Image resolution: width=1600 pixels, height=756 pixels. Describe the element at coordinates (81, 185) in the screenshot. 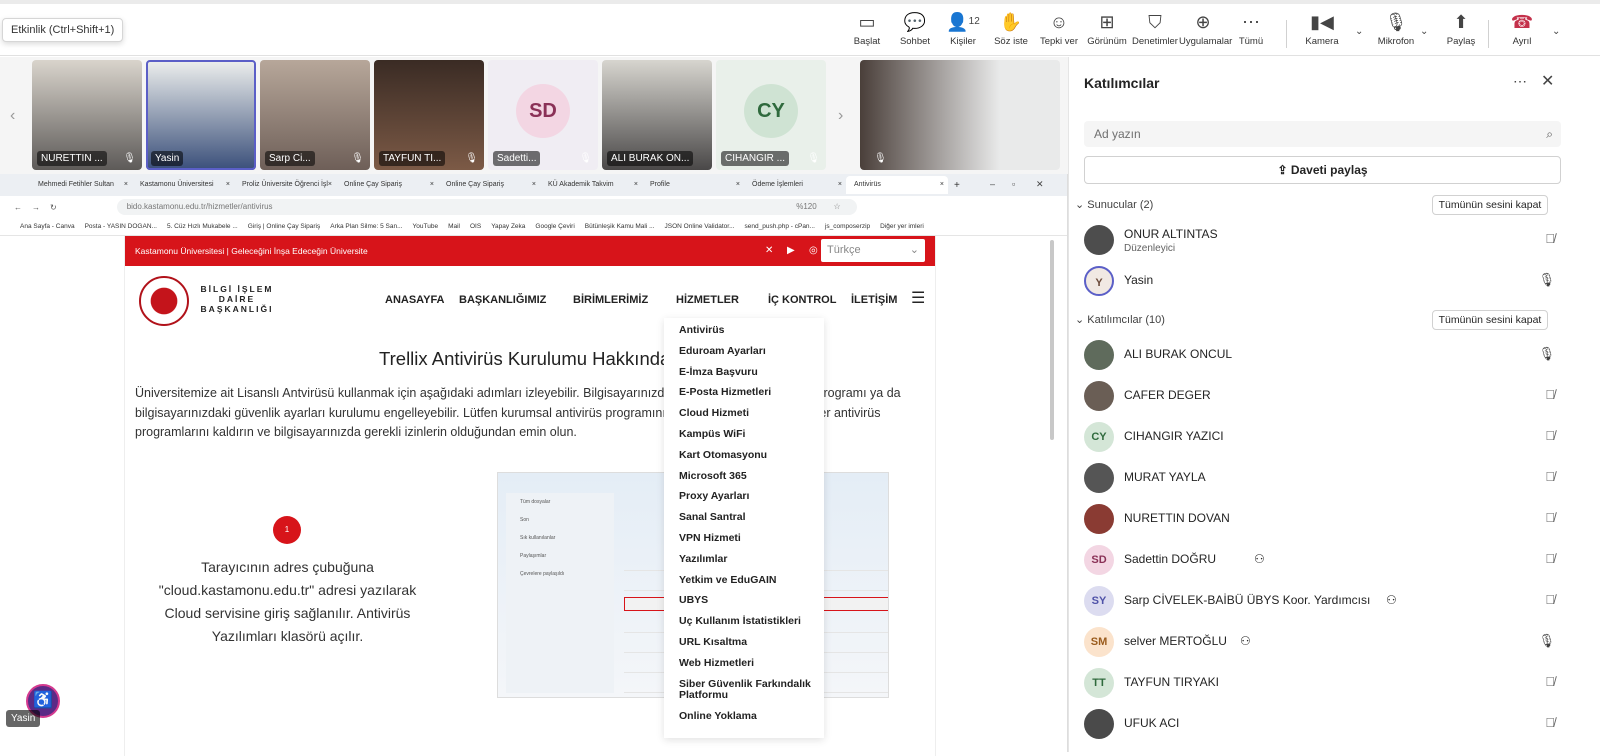

I see `browser-tab: Mehmedi Fetihler Sultan ×` at that location.